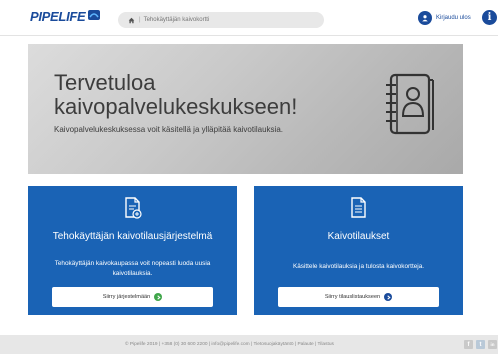 Image resolution: width=498 pixels, height=354 pixels. What do you see at coordinates (58, 16) in the screenshot?
I see `logo-text: PIPELIFE` at bounding box center [58, 16].